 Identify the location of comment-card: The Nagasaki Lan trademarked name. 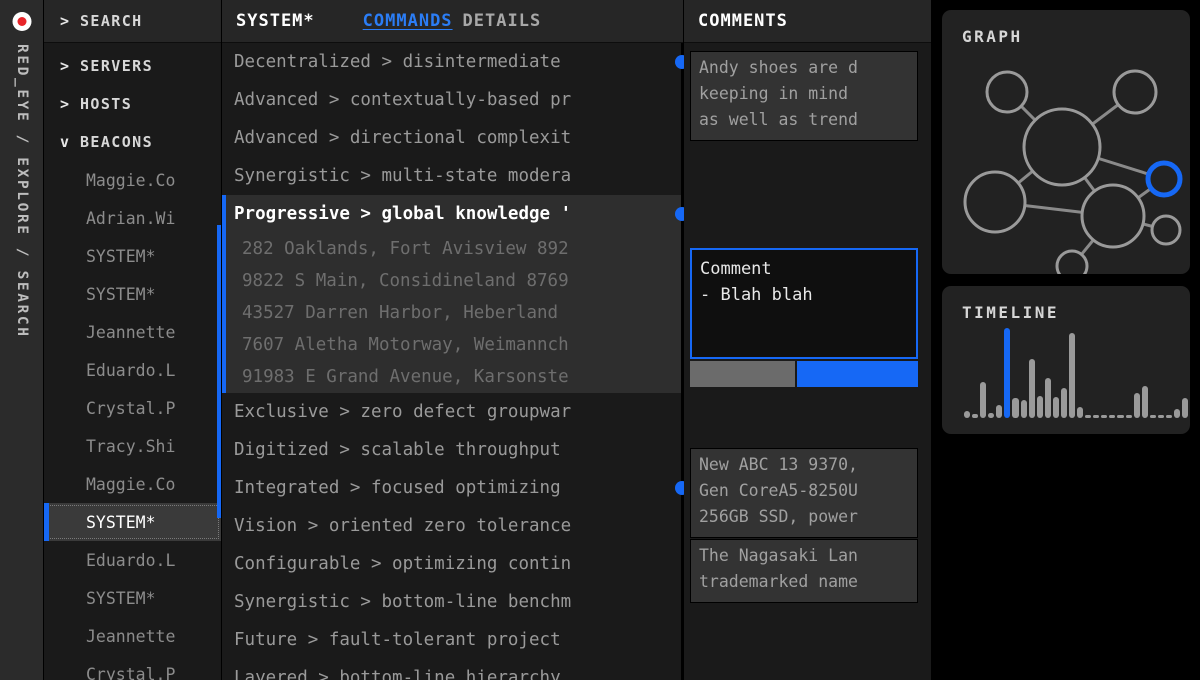
(804, 571).